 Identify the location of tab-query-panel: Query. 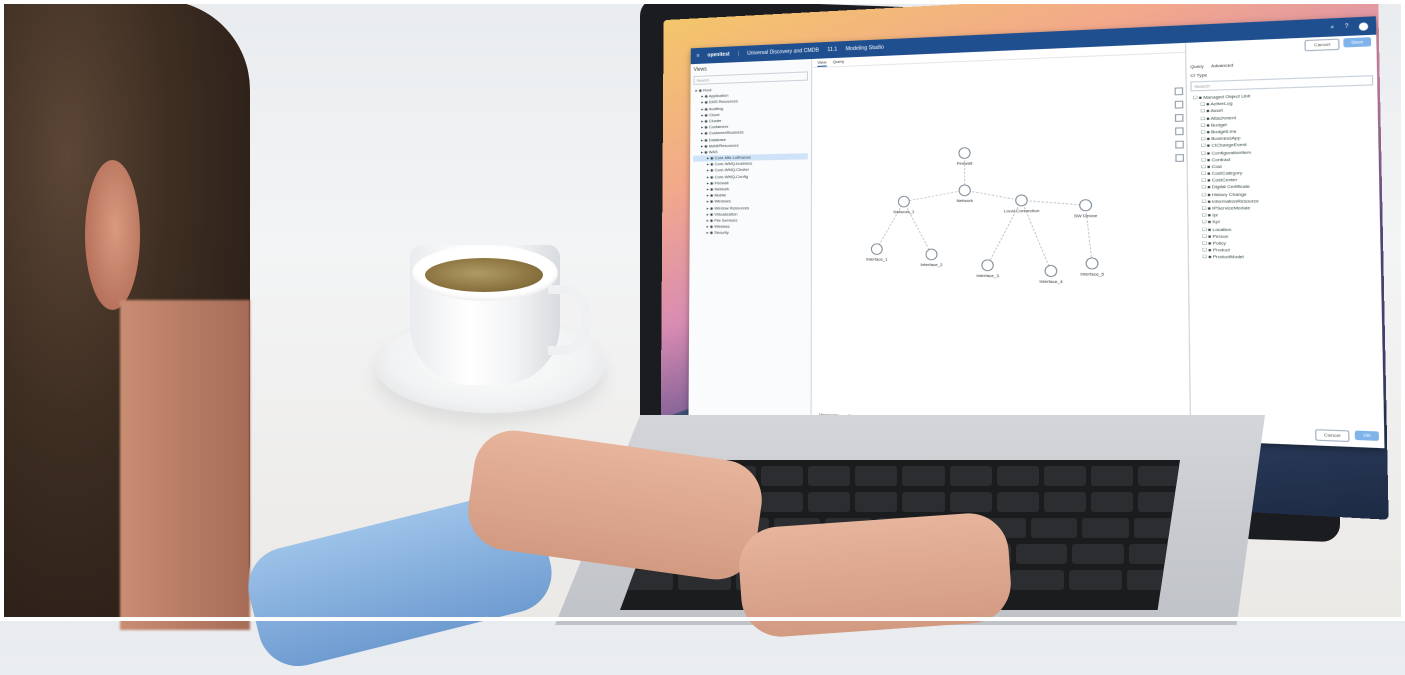
(1197, 66).